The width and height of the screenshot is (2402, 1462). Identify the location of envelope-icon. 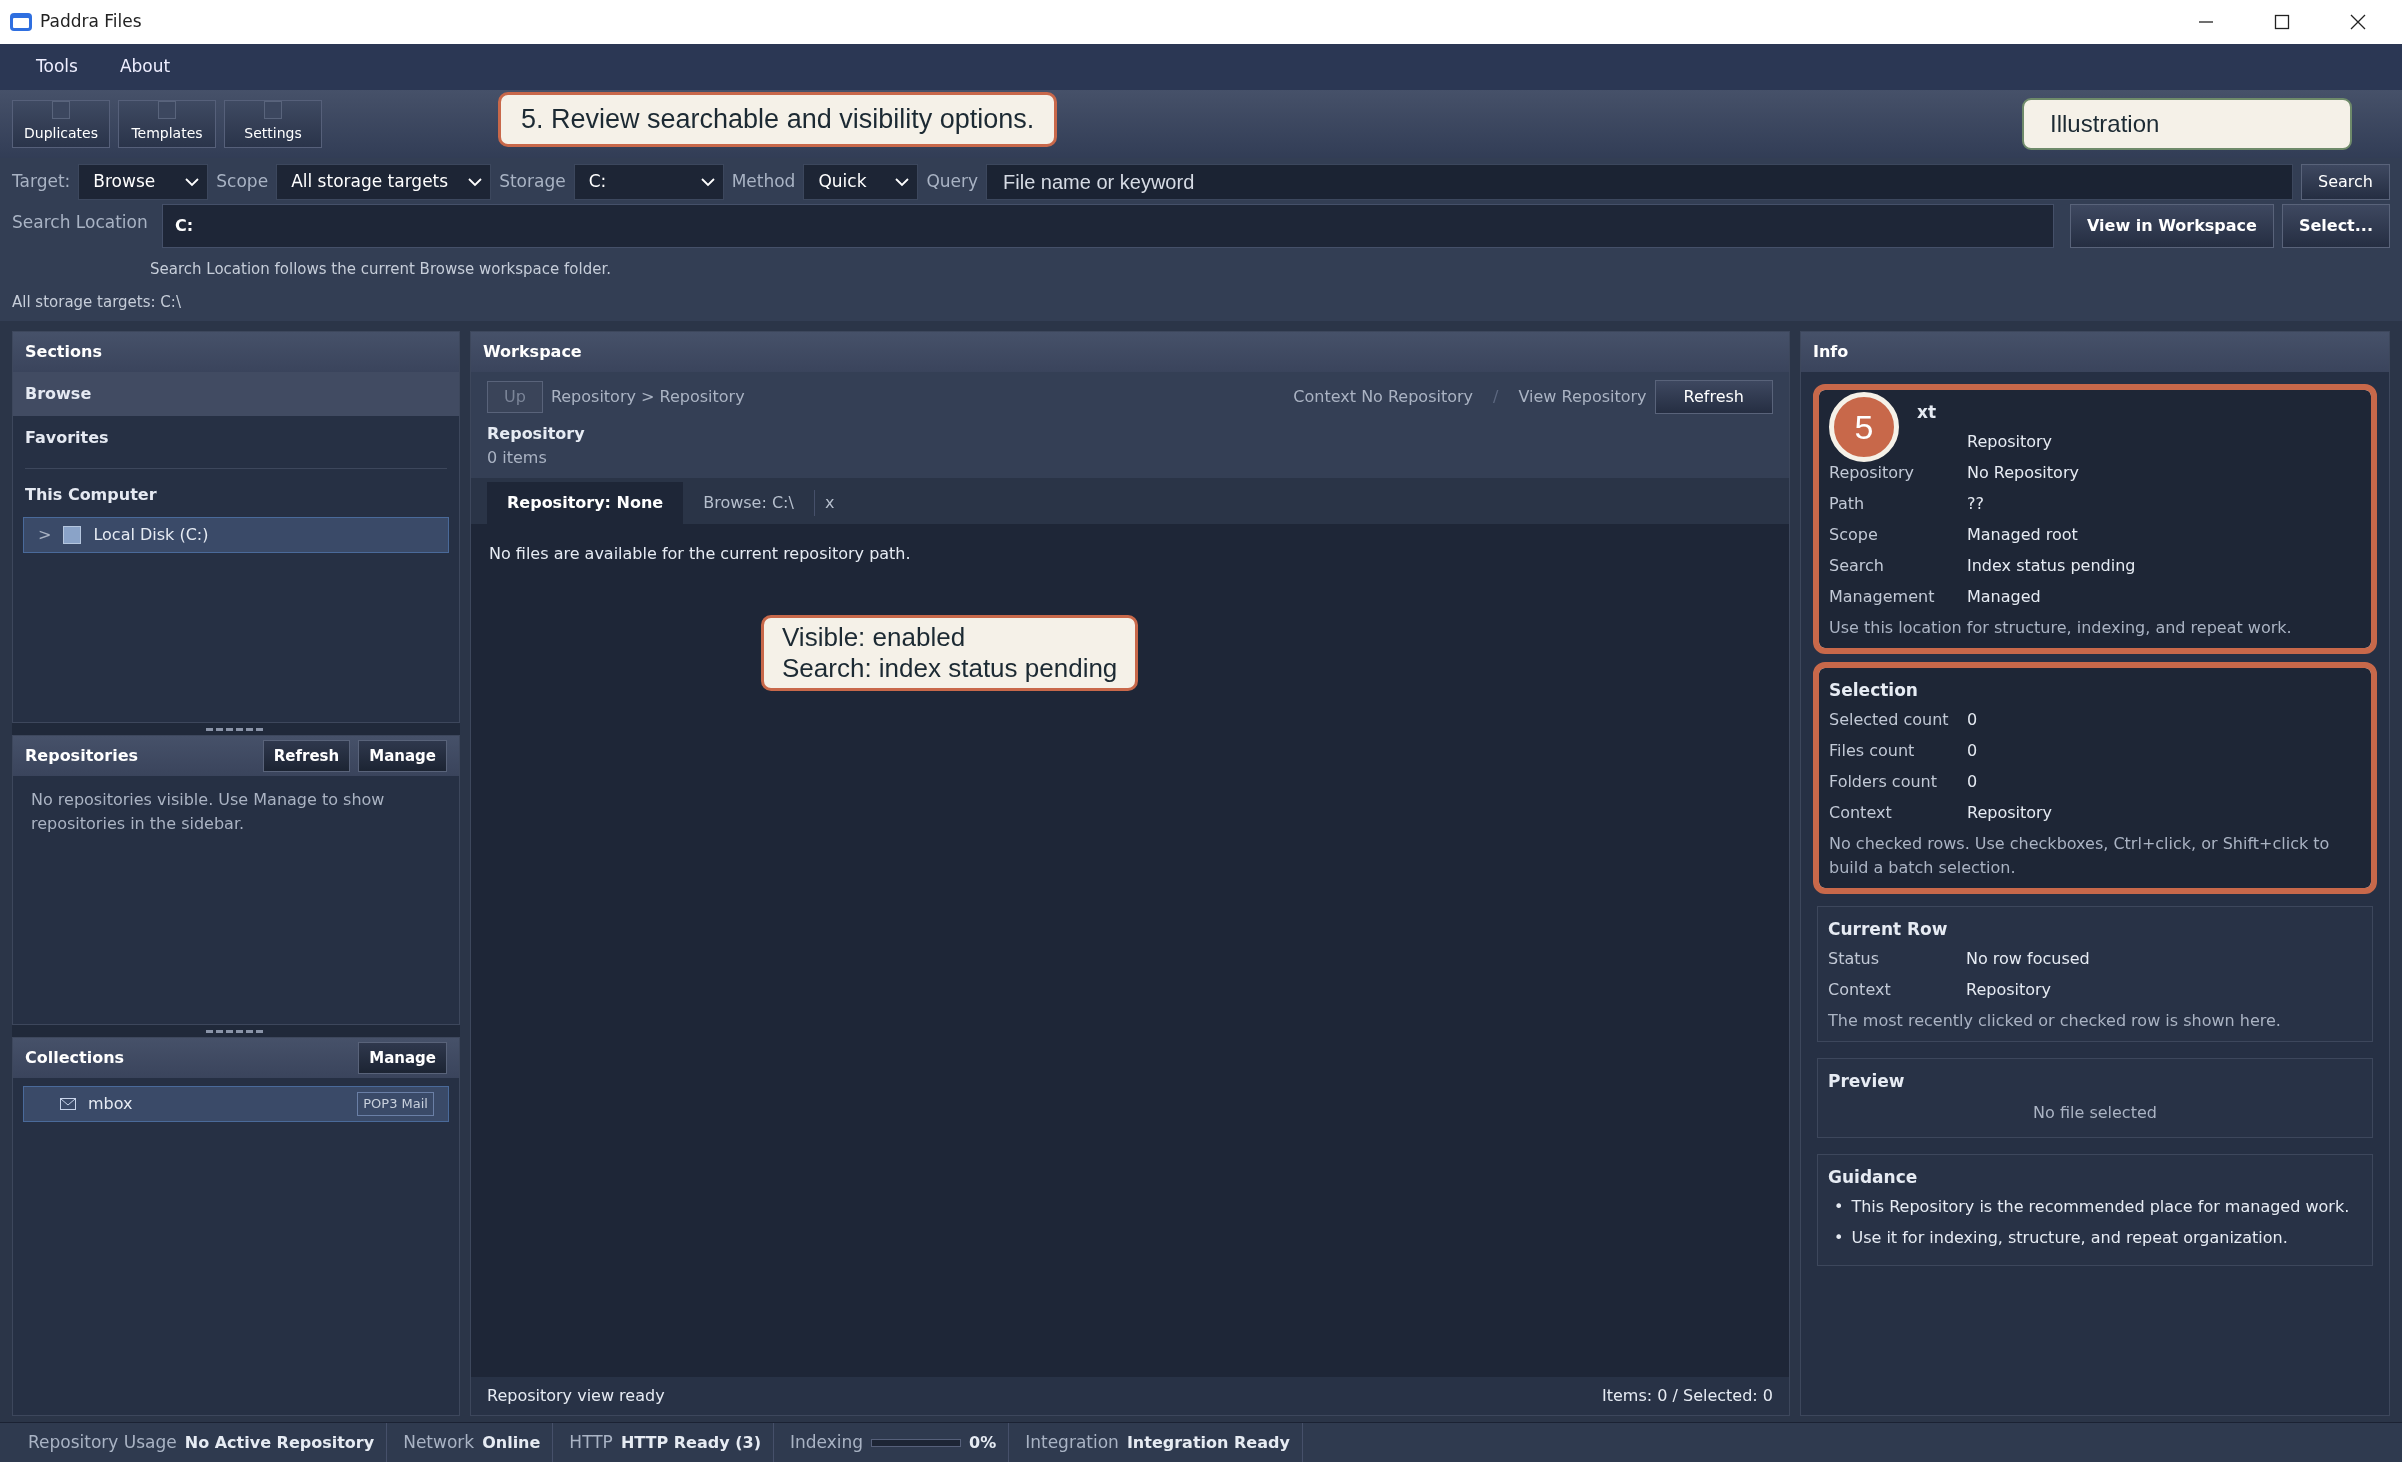
(68, 1104).